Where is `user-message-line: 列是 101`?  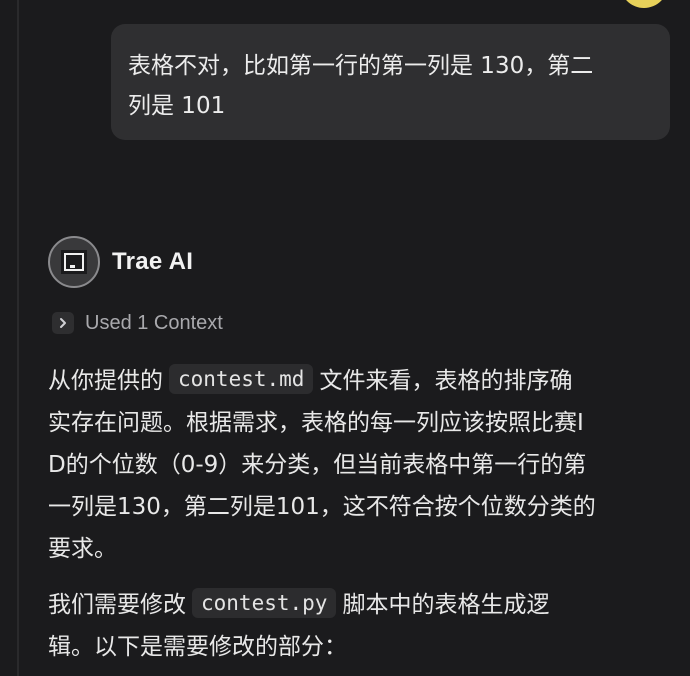 user-message-line: 列是 101 is located at coordinates (177, 106).